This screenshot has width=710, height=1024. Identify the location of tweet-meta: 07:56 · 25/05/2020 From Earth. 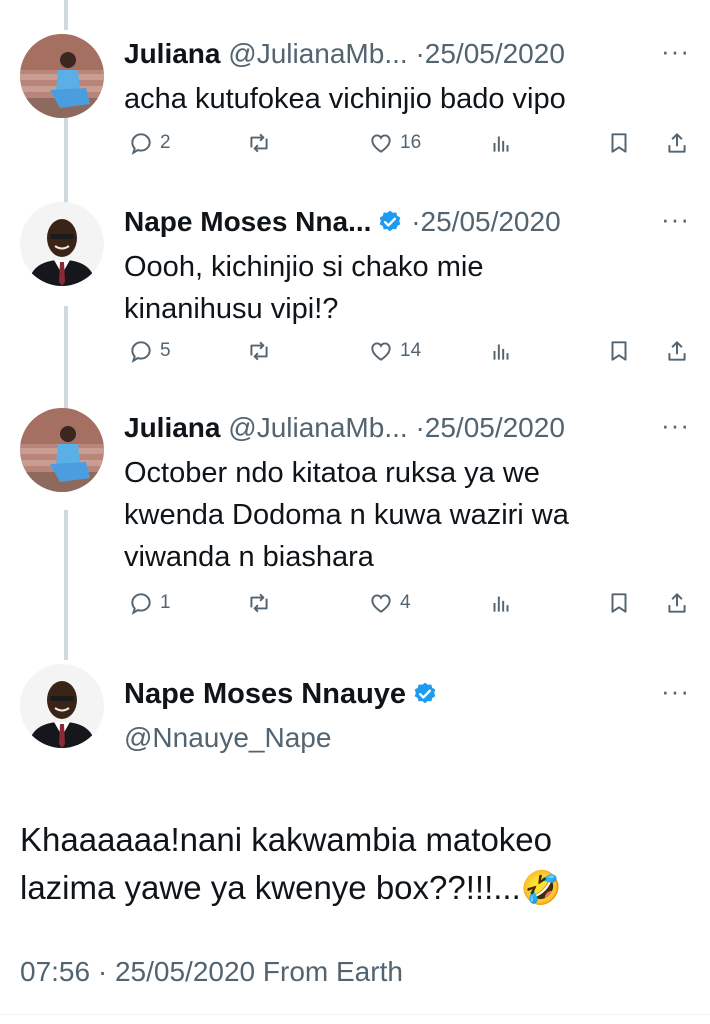
(211, 972).